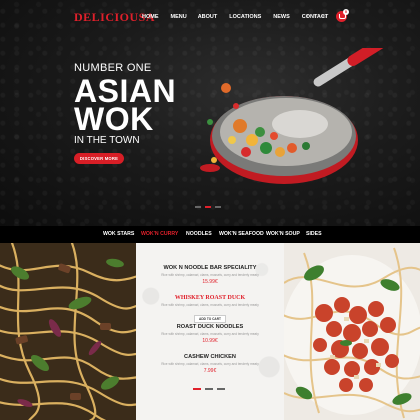 Image resolution: width=420 pixels, height=420 pixels. What do you see at coordinates (352, 331) in the screenshot?
I see `pasta-photo` at bounding box center [352, 331].